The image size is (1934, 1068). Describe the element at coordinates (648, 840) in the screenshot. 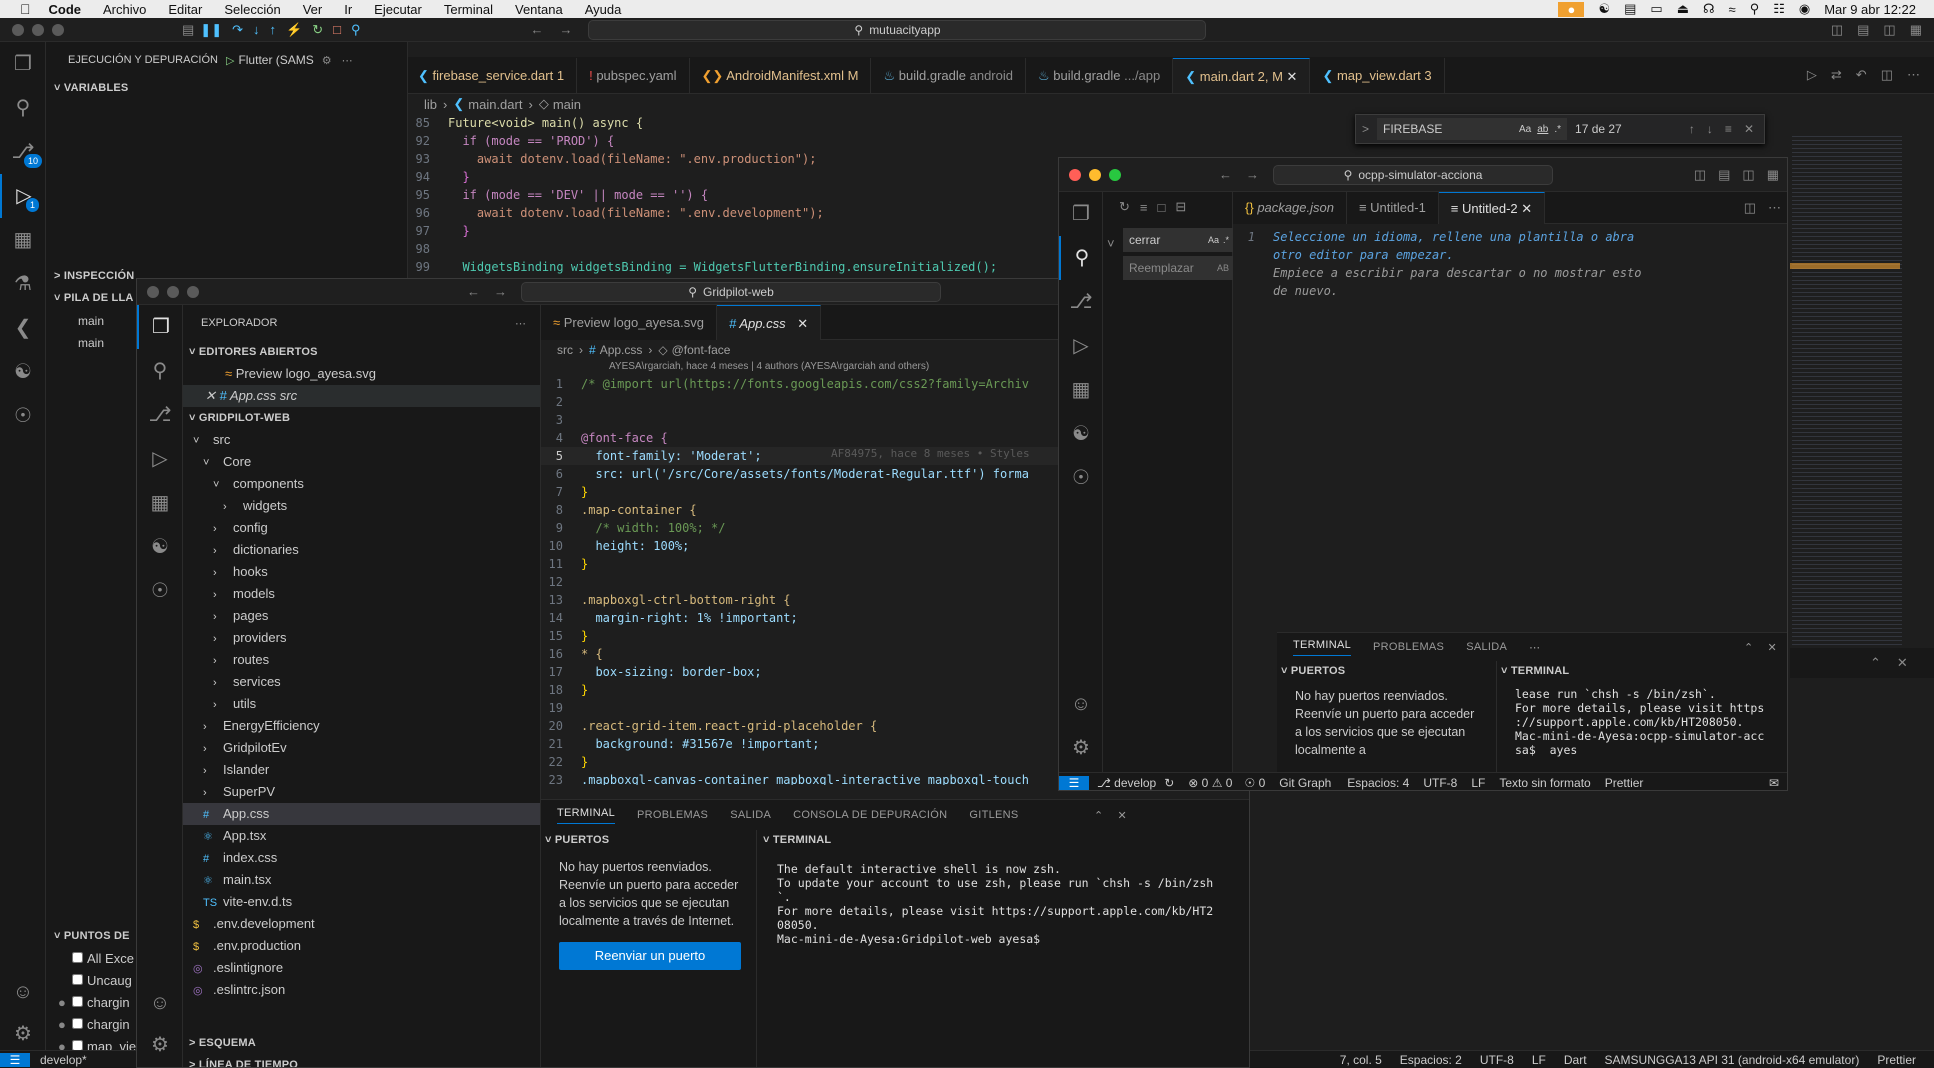

I see `ports-header: ˅ PUERTOS` at that location.